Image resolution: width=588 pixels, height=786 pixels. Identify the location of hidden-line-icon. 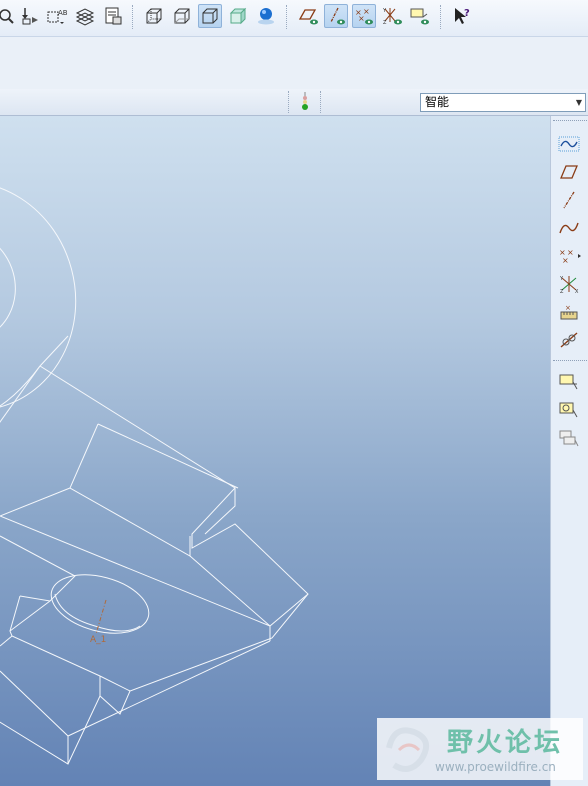
(182, 16).